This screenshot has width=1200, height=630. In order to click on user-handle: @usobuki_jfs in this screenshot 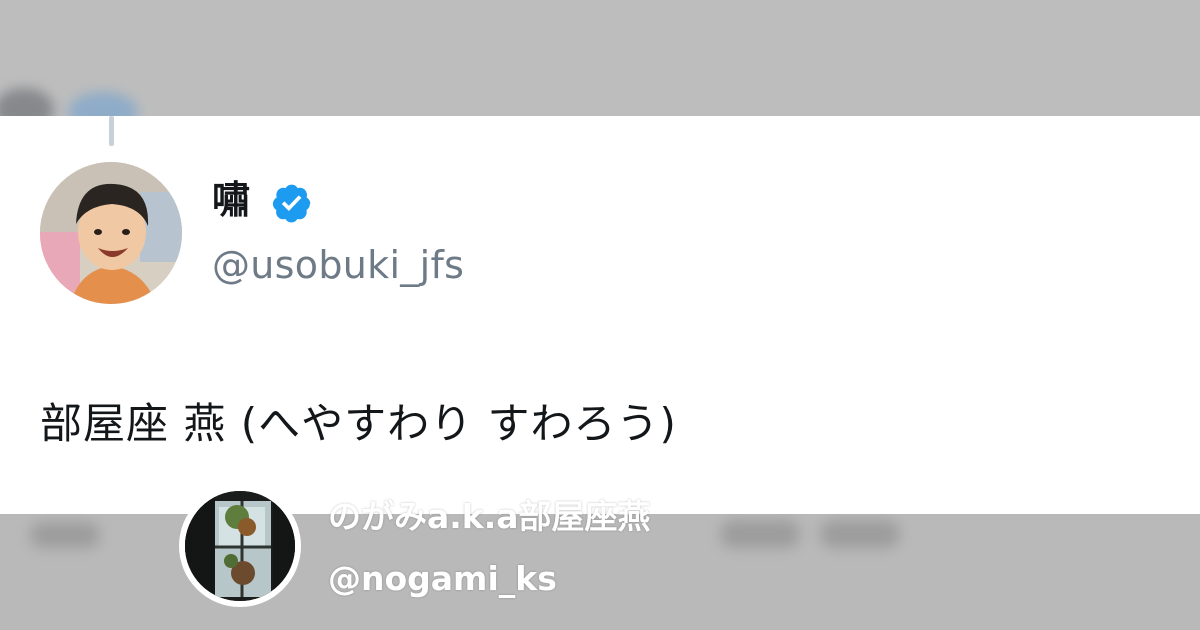, I will do `click(338, 265)`.